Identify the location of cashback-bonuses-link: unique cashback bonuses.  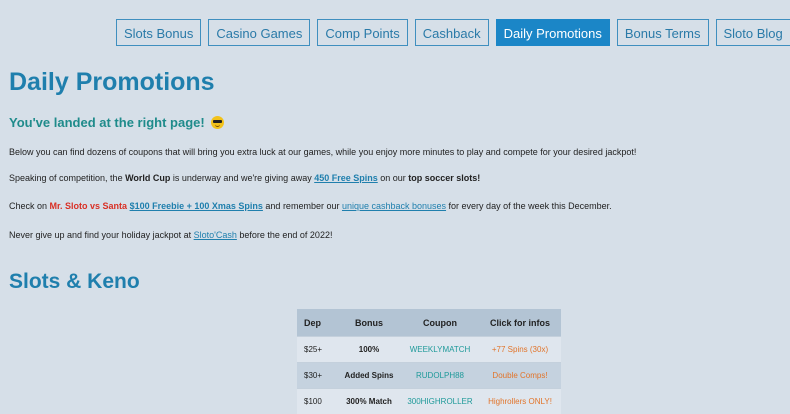
(394, 206).